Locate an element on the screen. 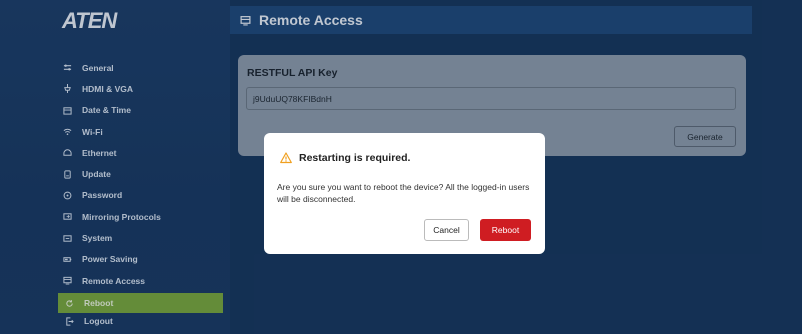 The height and width of the screenshot is (334, 802). wifi-icon is located at coordinates (67, 131).